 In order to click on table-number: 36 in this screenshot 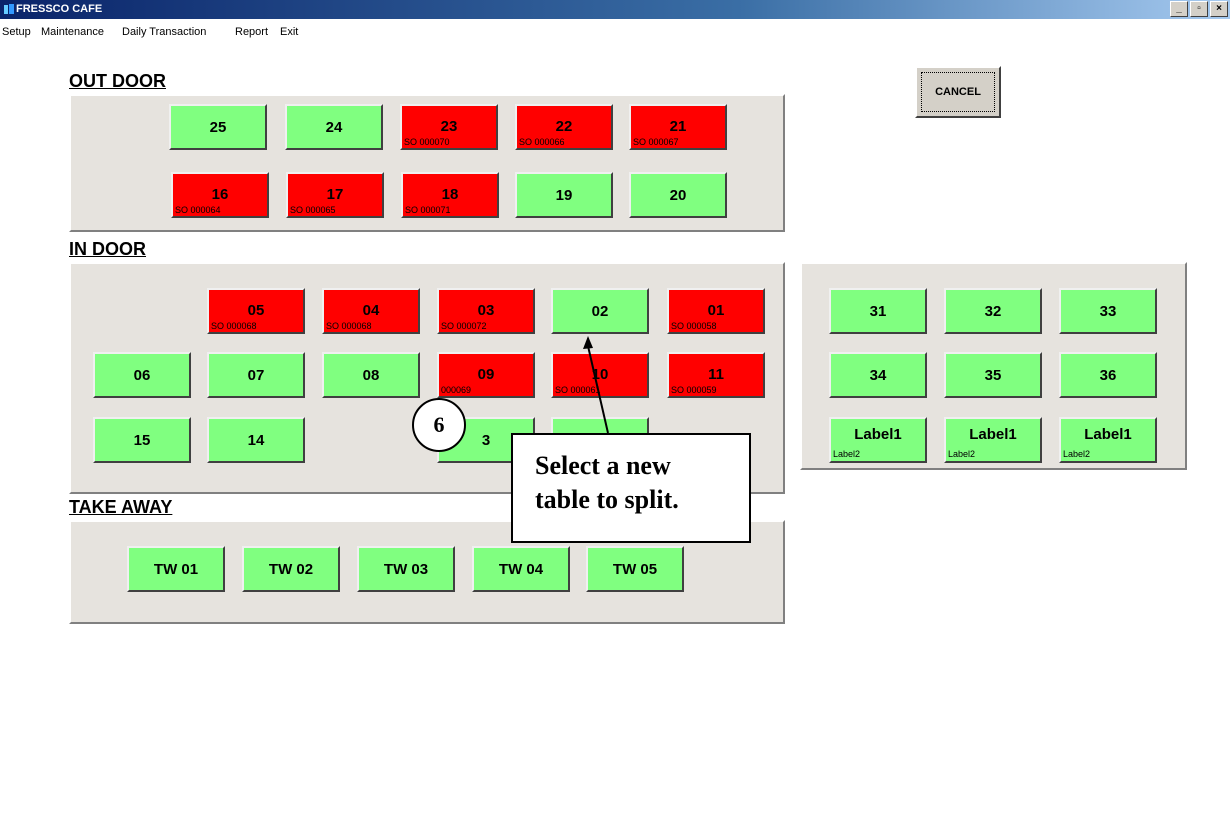, I will do `click(1108, 375)`.